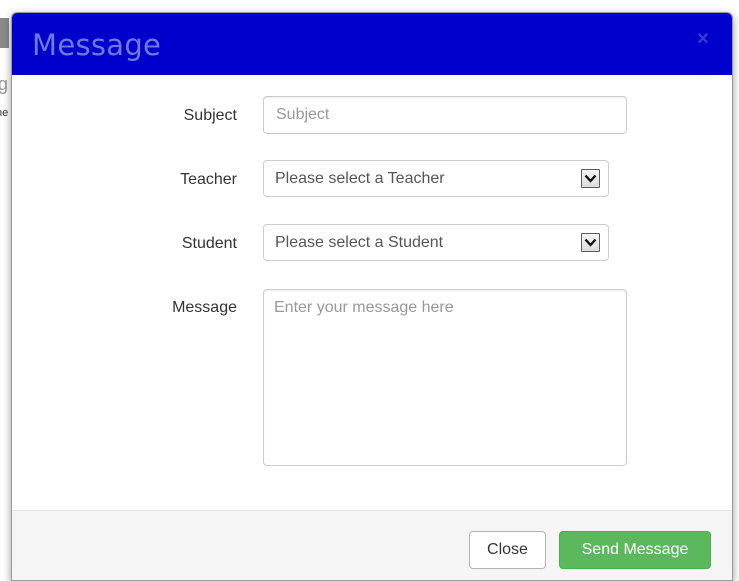 Image resolution: width=739 pixels, height=581 pixels. Describe the element at coordinates (507, 550) in the screenshot. I see `close-button: Close` at that location.